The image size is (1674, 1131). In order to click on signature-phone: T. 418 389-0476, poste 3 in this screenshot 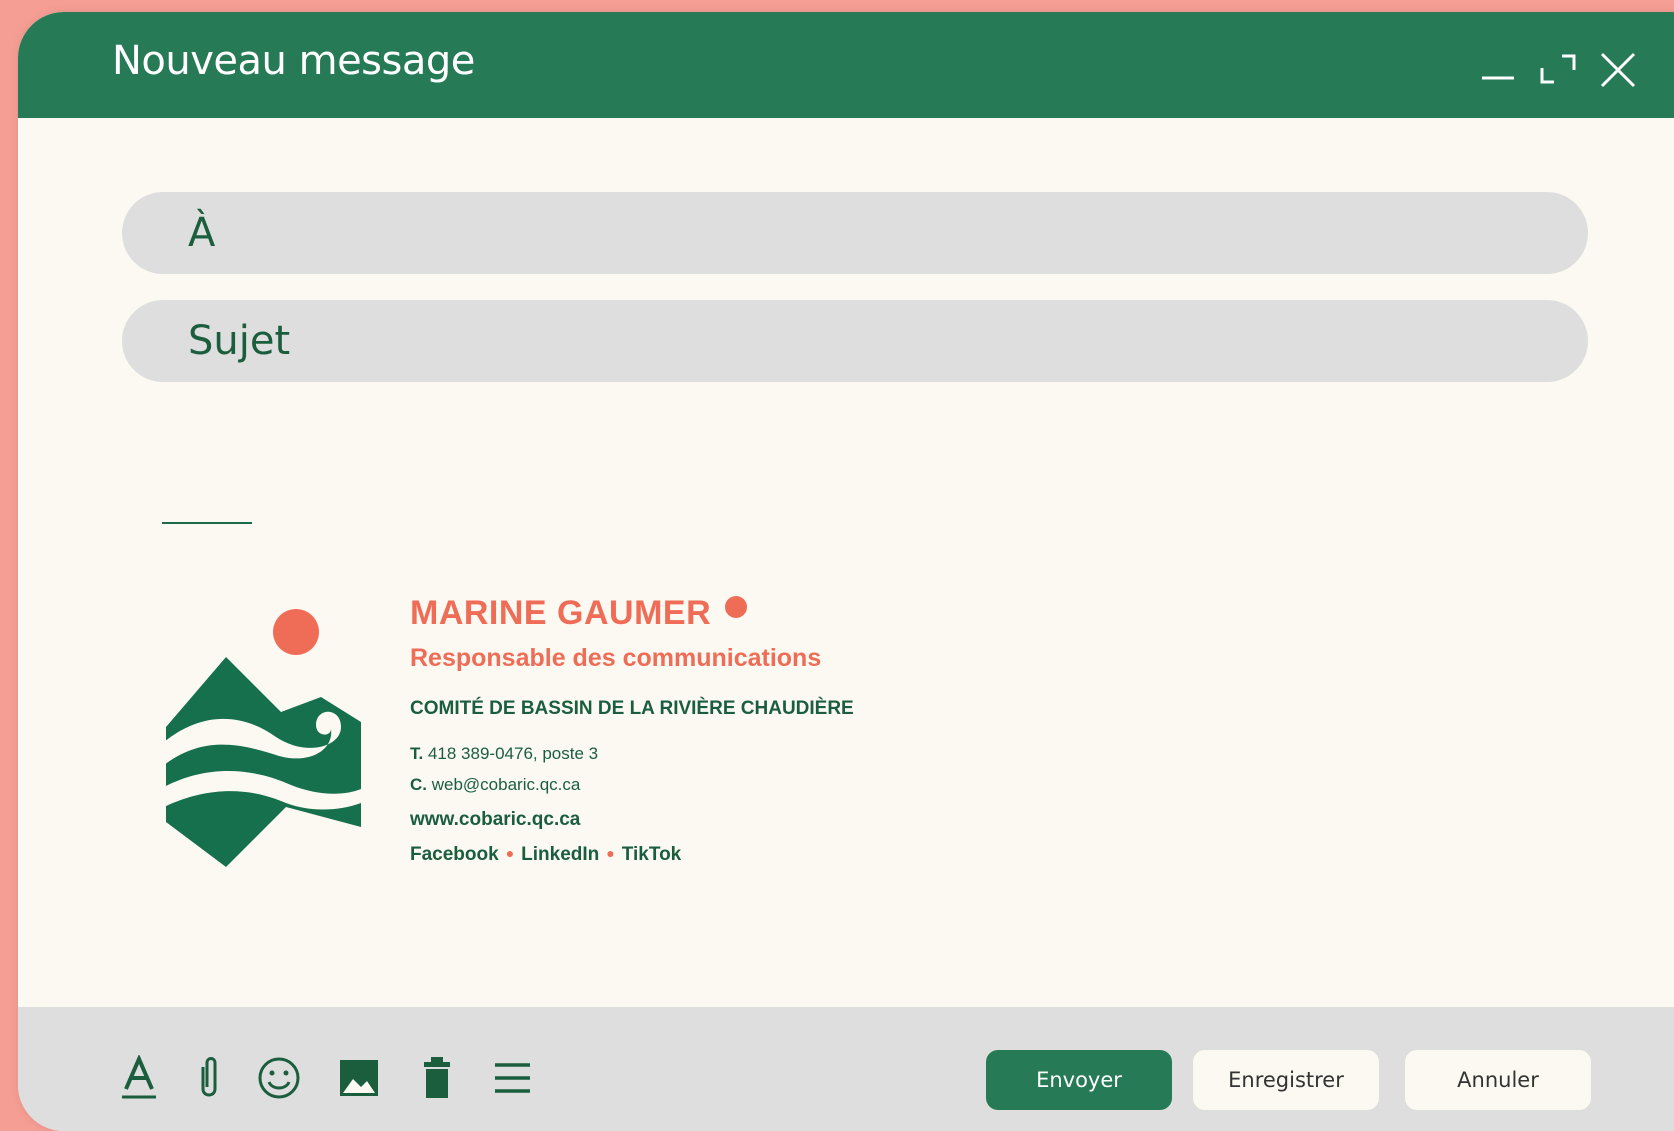, I will do `click(504, 754)`.